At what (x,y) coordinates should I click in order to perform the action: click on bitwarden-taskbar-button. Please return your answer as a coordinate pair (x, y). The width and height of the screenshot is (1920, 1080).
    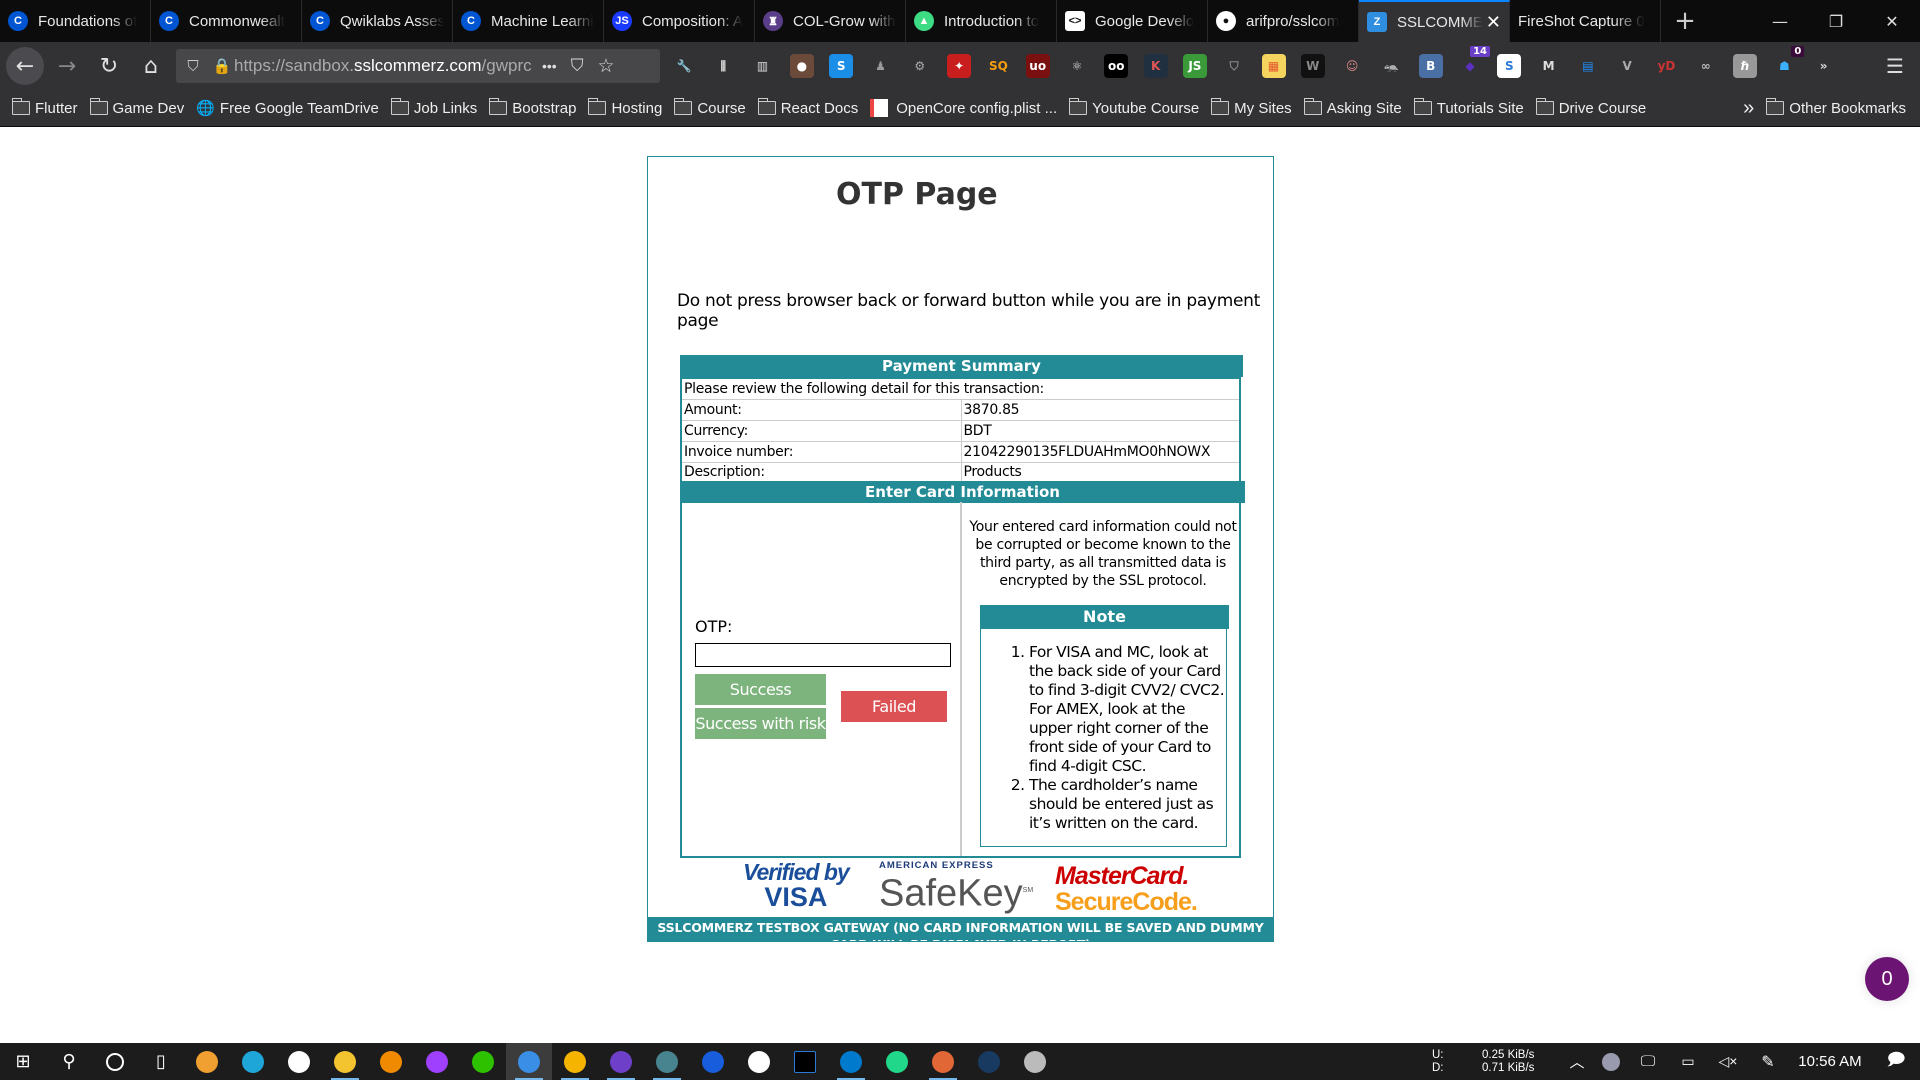
    Looking at the image, I should click on (713, 1061).